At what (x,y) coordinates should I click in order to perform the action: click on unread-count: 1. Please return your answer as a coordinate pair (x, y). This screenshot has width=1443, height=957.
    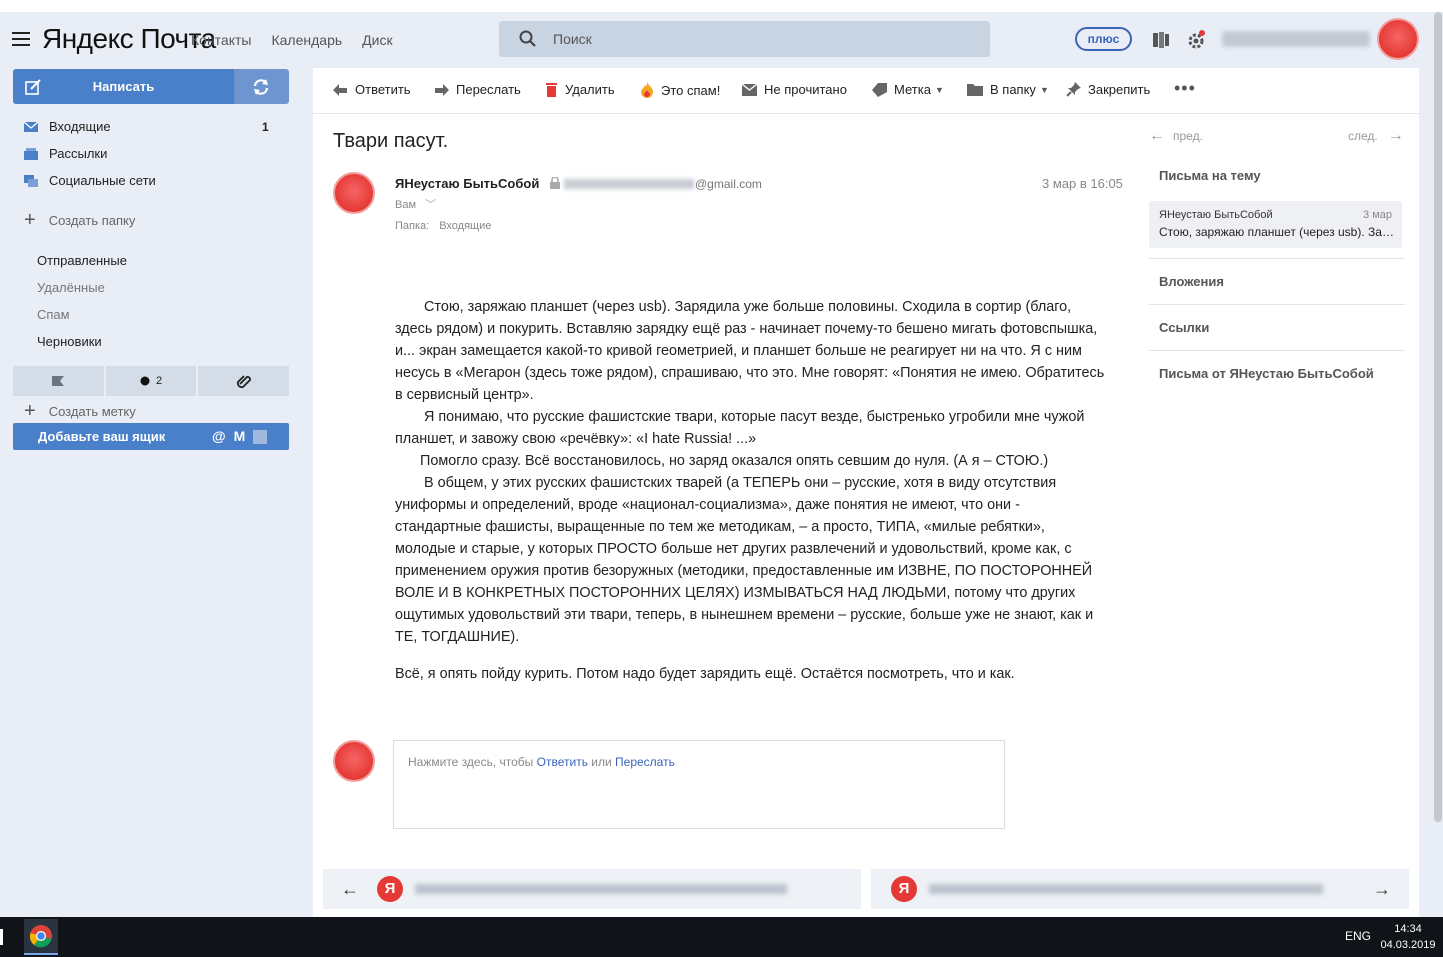
    Looking at the image, I should click on (265, 126).